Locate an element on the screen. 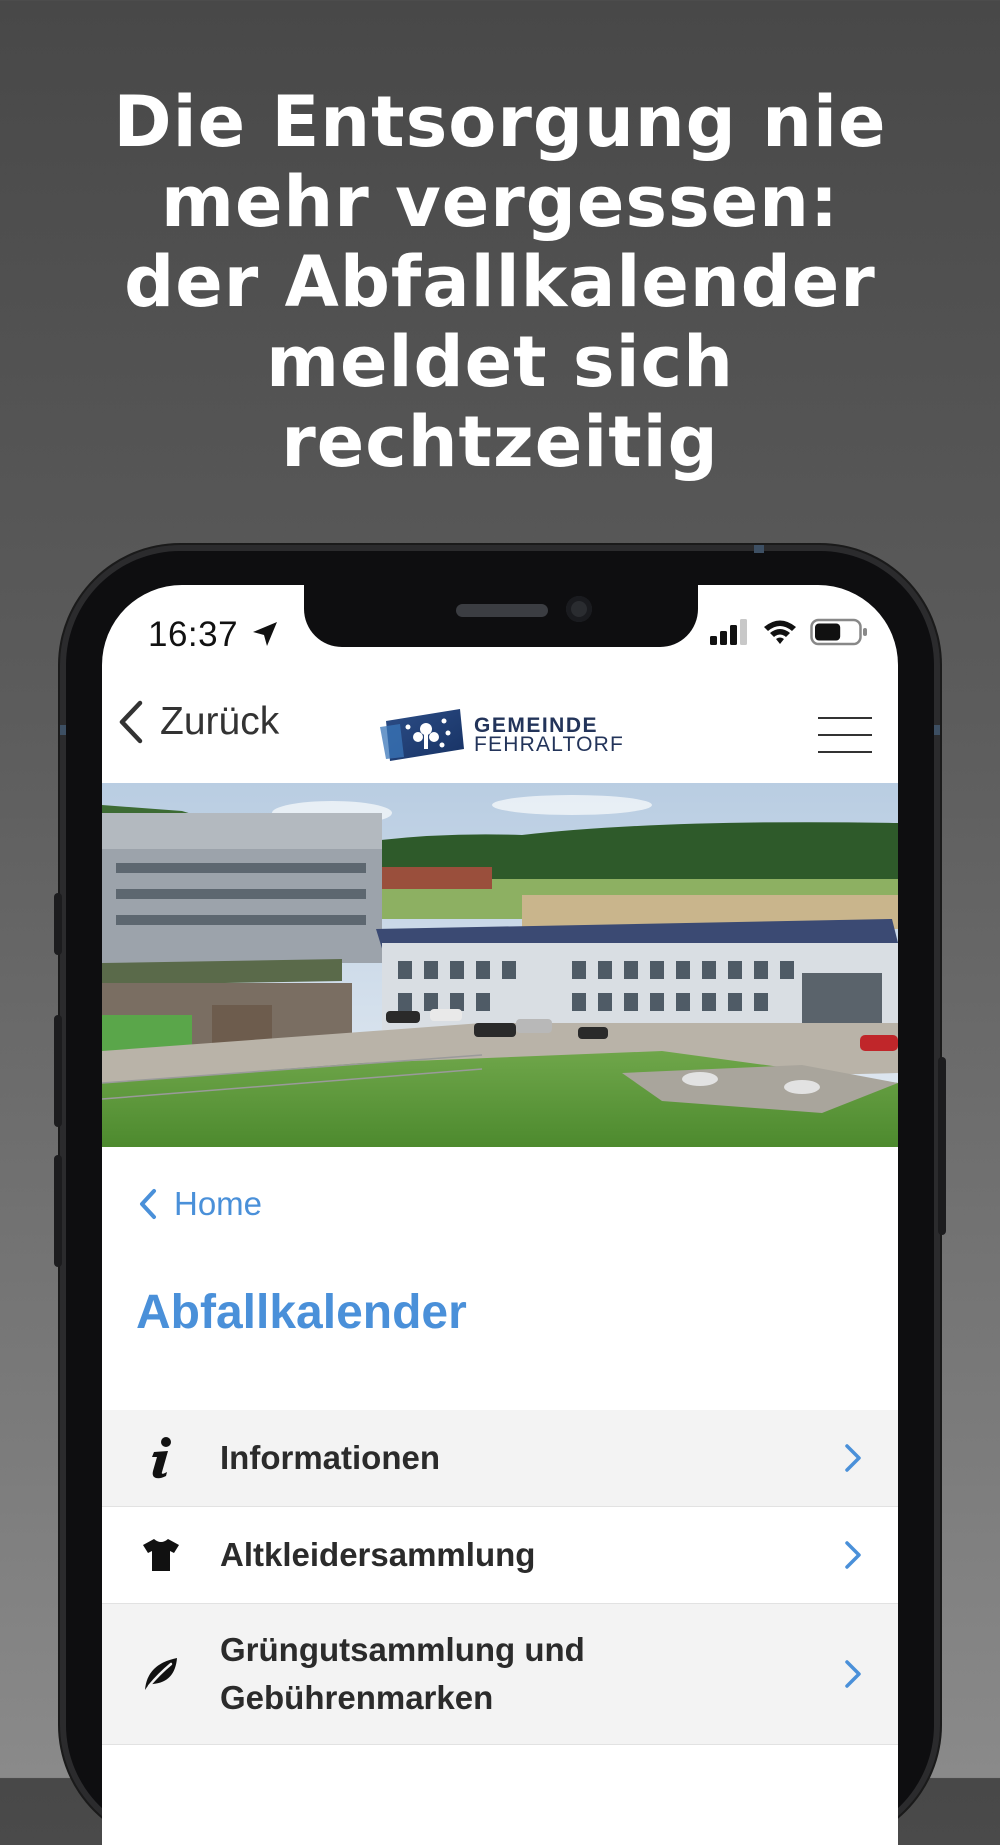 The image size is (1000, 1845). location-arrow-icon is located at coordinates (265, 634).